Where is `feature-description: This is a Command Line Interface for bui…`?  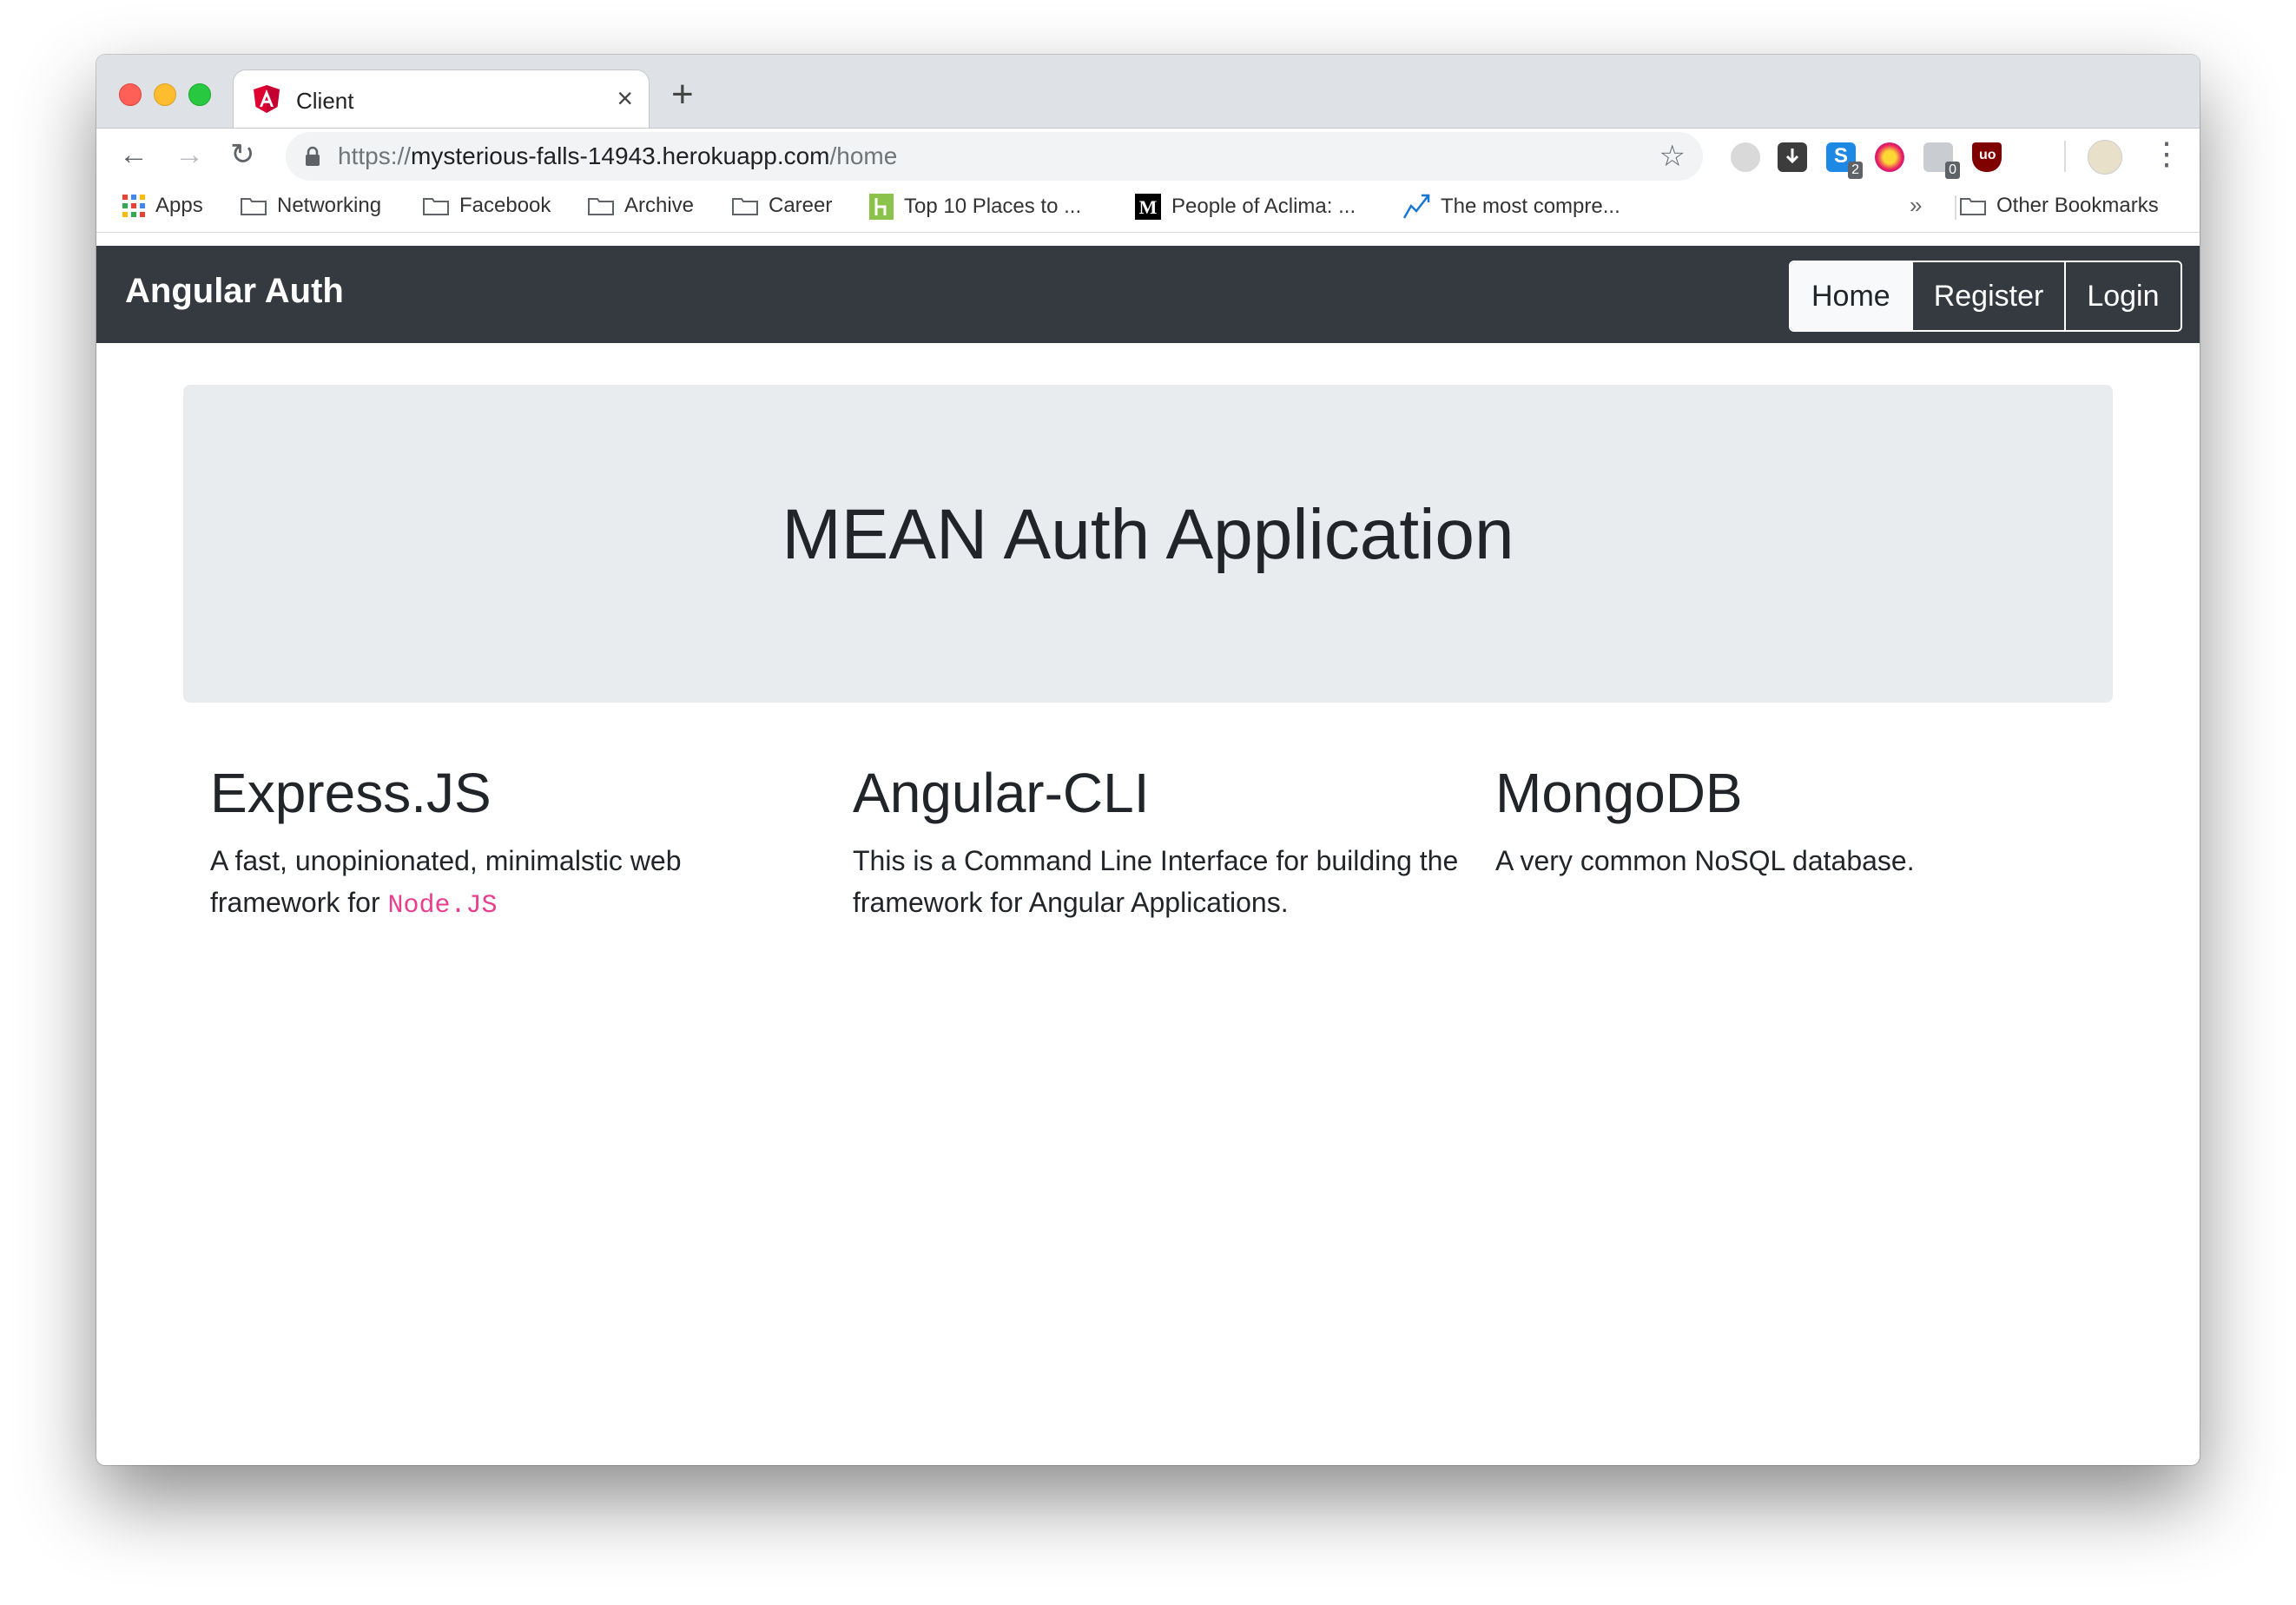 feature-description: This is a Command Line Interface for bui… is located at coordinates (1156, 881).